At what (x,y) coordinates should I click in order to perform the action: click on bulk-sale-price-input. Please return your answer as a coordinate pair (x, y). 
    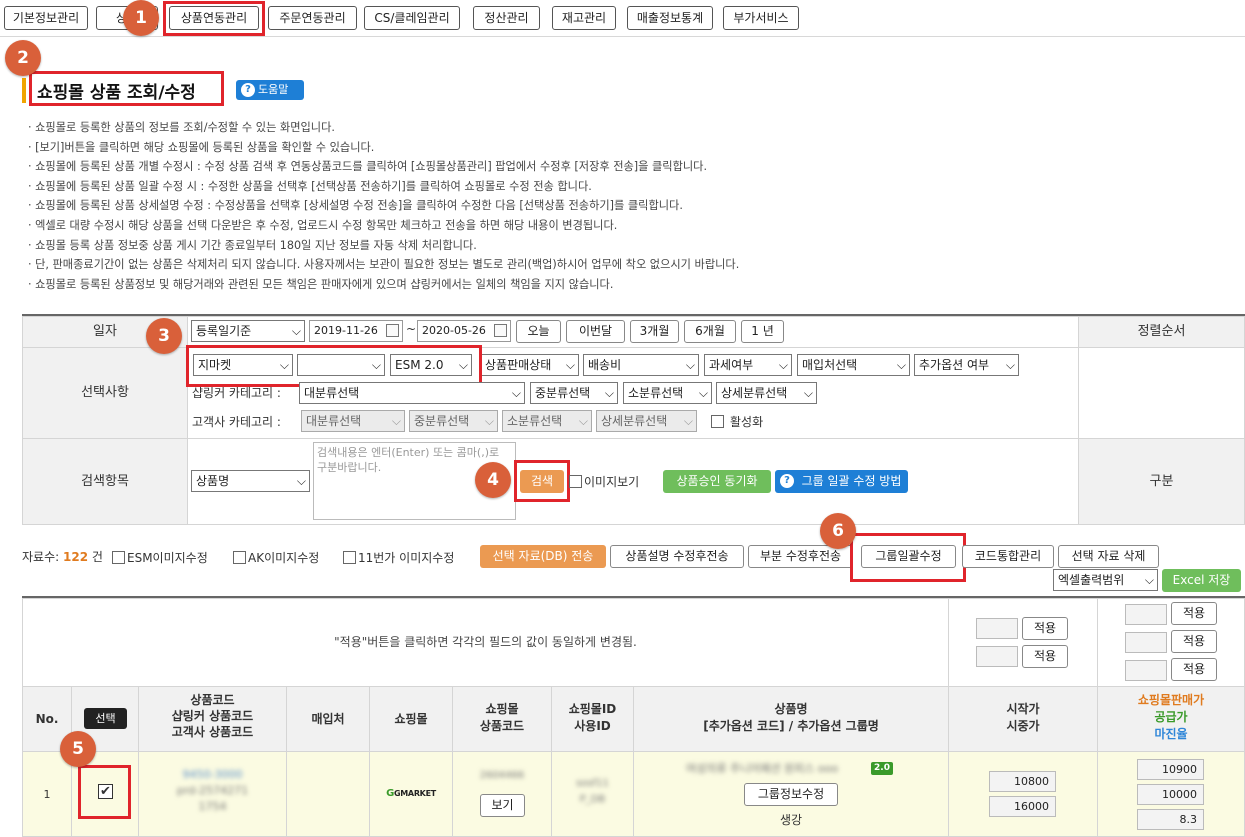
    Looking at the image, I should click on (1146, 614).